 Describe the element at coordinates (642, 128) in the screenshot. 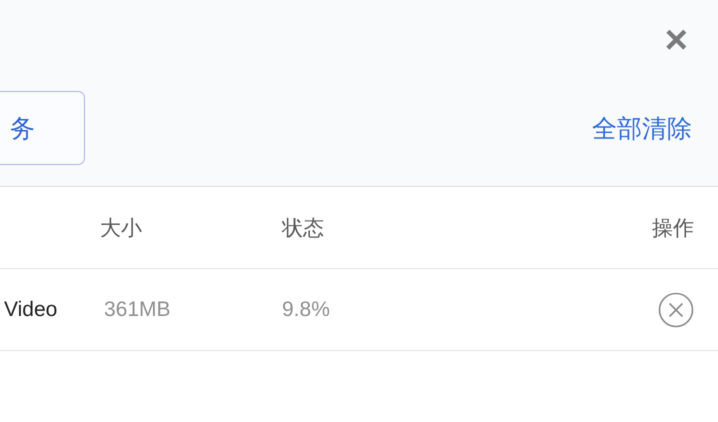

I see `clear-all-link: 全部清除` at that location.